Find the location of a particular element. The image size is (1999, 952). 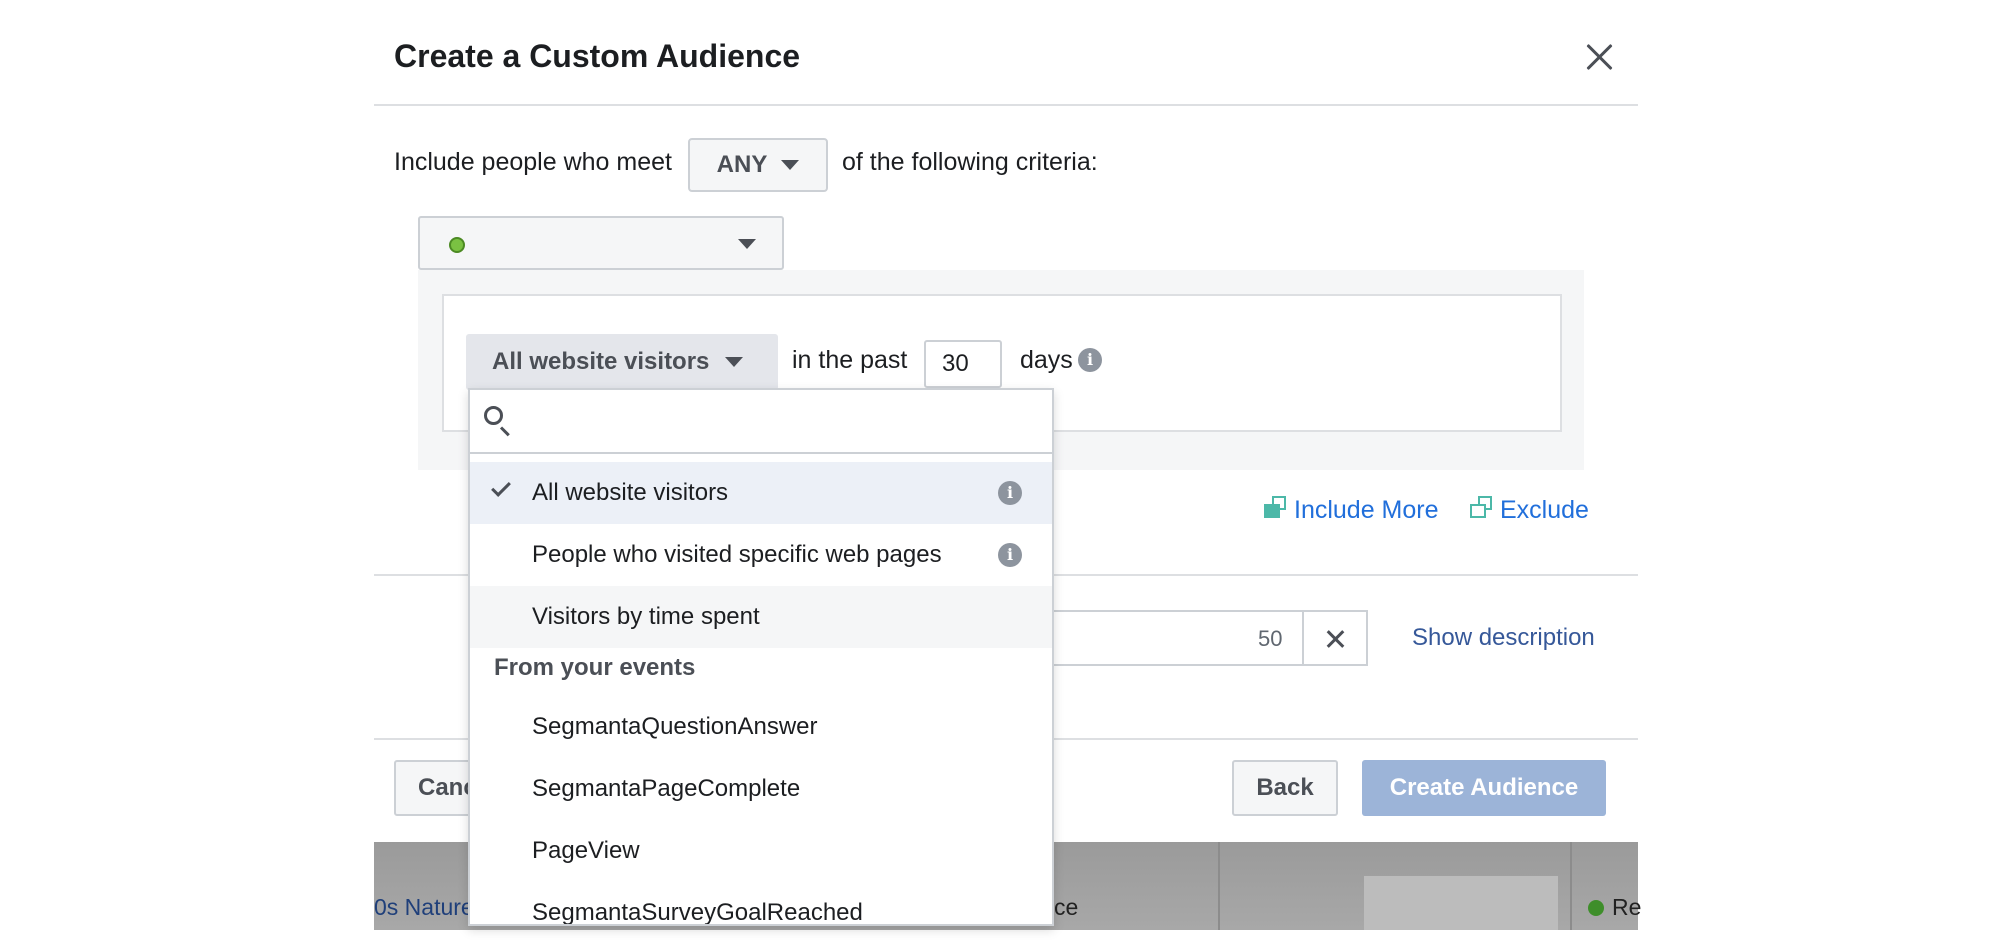

menu-item-event: SegmantaPageComplete is located at coordinates (761, 789).